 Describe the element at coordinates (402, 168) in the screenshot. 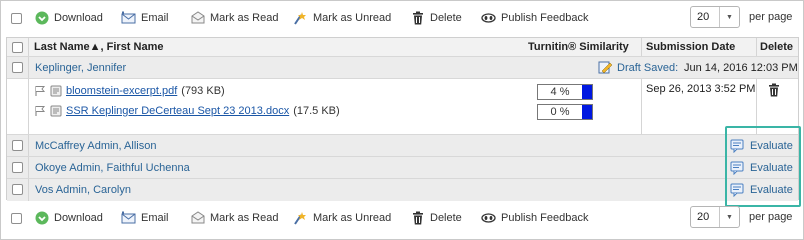

I see `student-row: Okoye Admin, Faithful Uchenna Evaluate` at that location.